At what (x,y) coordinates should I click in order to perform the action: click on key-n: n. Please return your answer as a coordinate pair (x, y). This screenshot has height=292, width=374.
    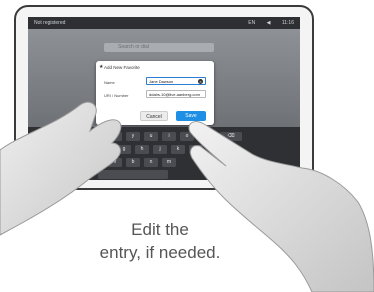
    Looking at the image, I should click on (151, 162).